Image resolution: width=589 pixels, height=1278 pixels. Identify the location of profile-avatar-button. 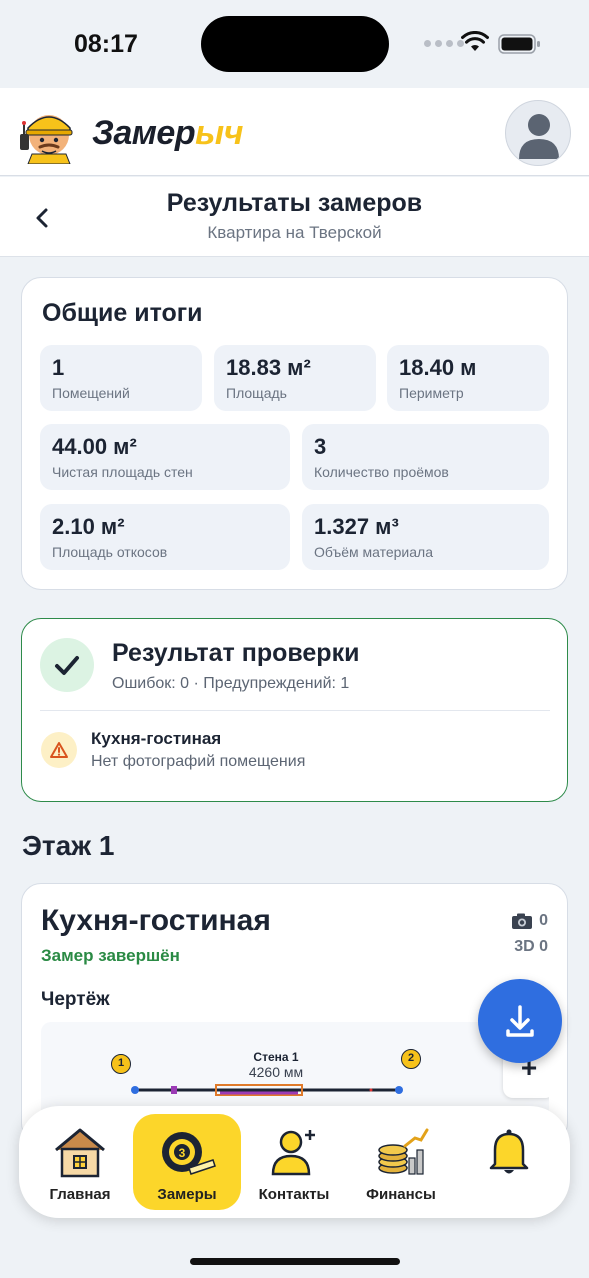
(538, 133).